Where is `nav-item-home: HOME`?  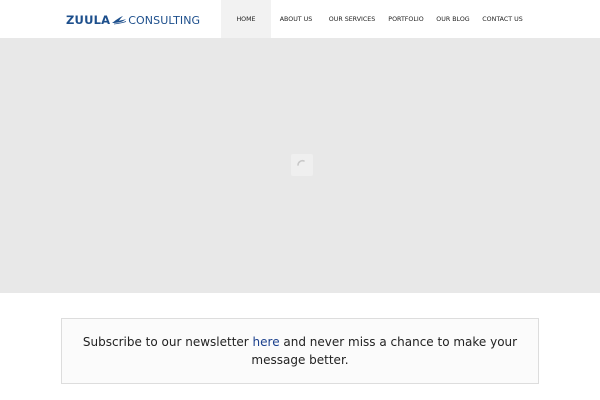
nav-item-home: HOME is located at coordinates (246, 22).